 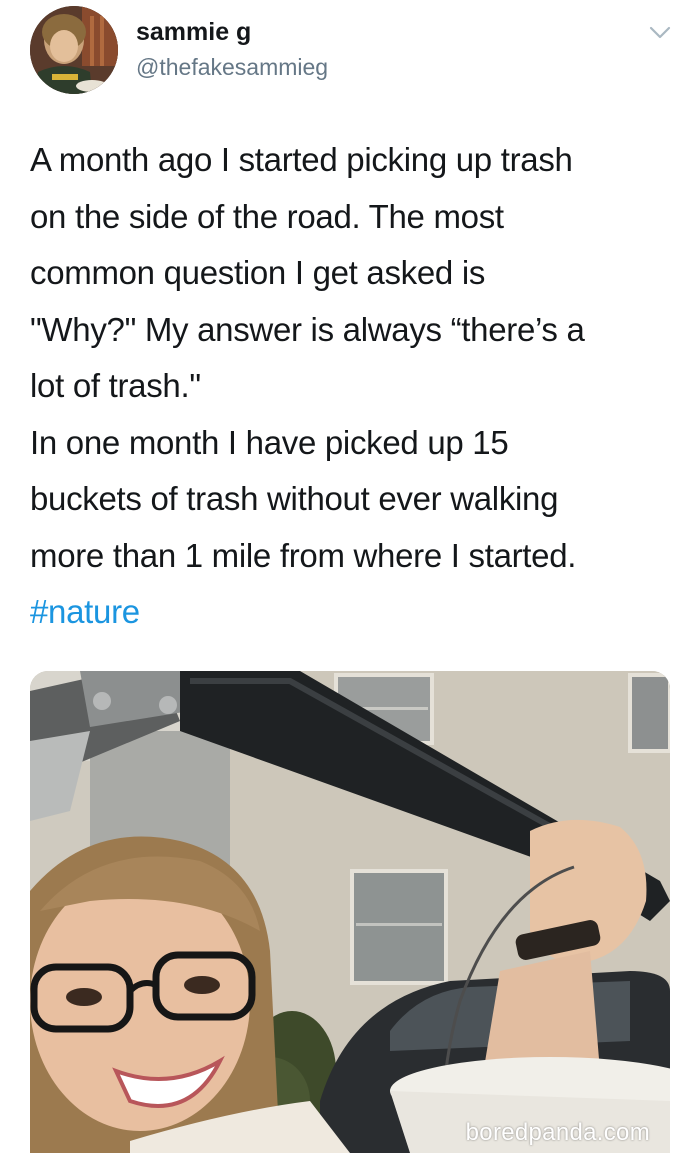 What do you see at coordinates (301, 159) in the screenshot?
I see `tweet-text-line: A month ago I started picking up trash` at bounding box center [301, 159].